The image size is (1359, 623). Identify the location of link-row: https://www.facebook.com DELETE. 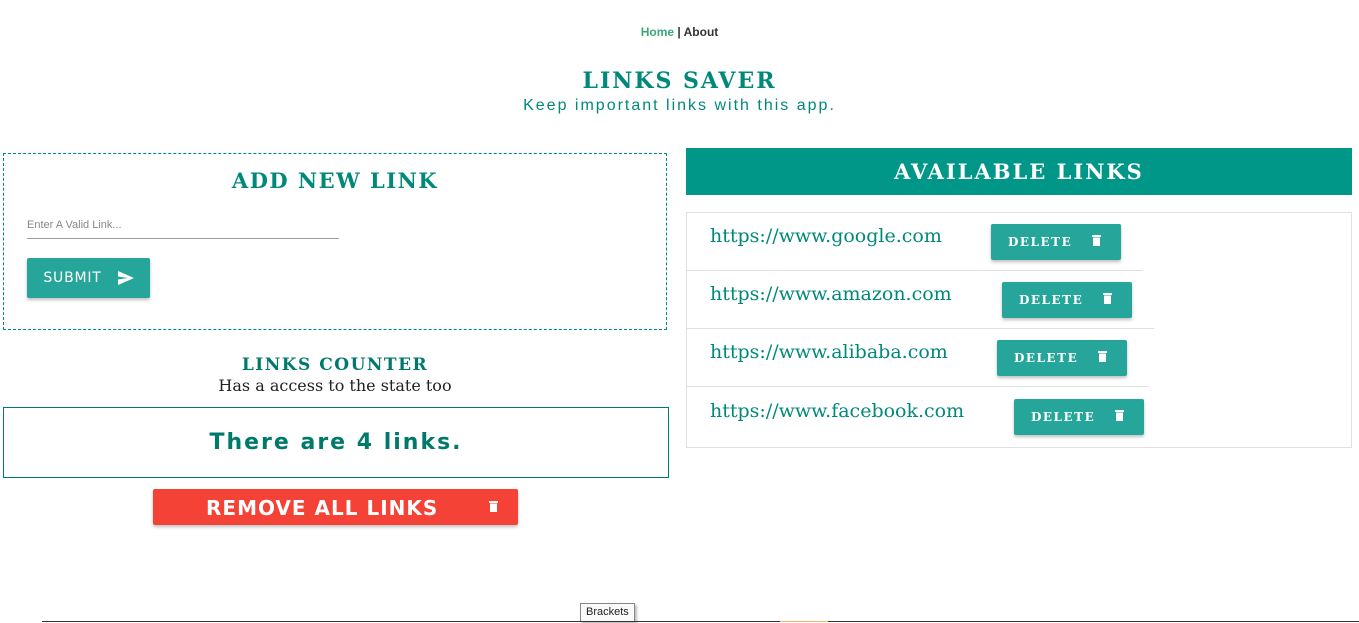
(922, 417).